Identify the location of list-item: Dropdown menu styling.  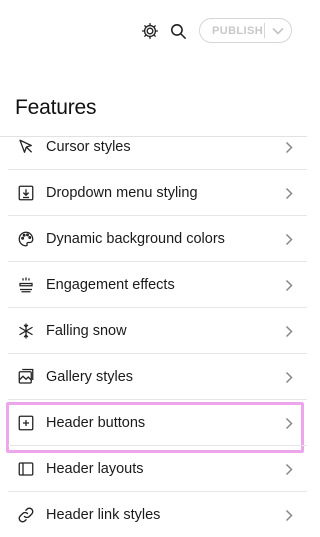
(157, 193).